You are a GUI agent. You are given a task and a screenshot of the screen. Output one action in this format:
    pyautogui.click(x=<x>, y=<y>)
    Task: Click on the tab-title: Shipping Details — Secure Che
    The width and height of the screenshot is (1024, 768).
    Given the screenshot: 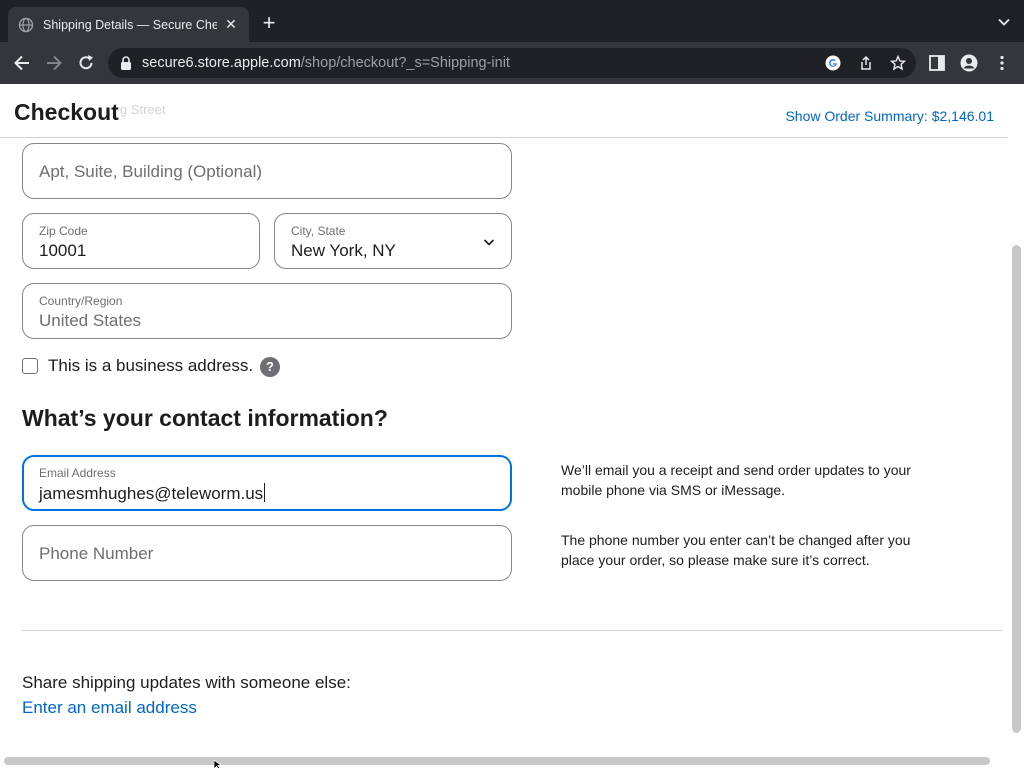 What is the action you would take?
    pyautogui.click(x=130, y=24)
    